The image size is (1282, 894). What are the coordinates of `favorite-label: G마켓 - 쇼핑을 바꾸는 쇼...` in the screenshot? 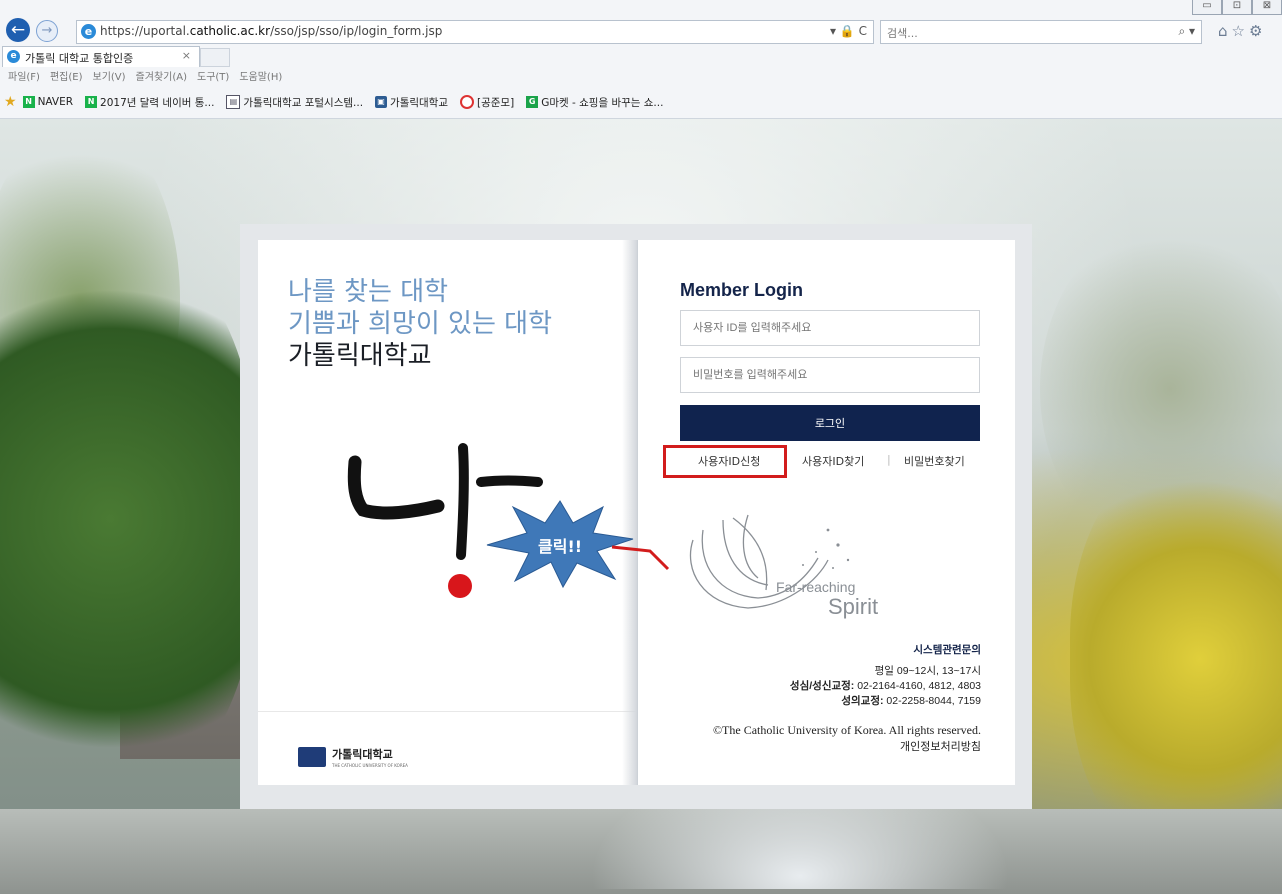 It's located at (602, 102).